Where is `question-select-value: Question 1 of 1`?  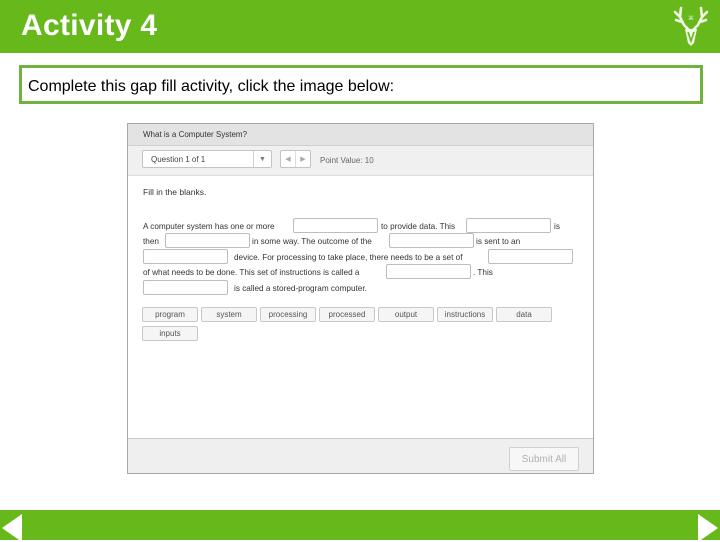
question-select-value: Question 1 of 1 is located at coordinates (178, 159).